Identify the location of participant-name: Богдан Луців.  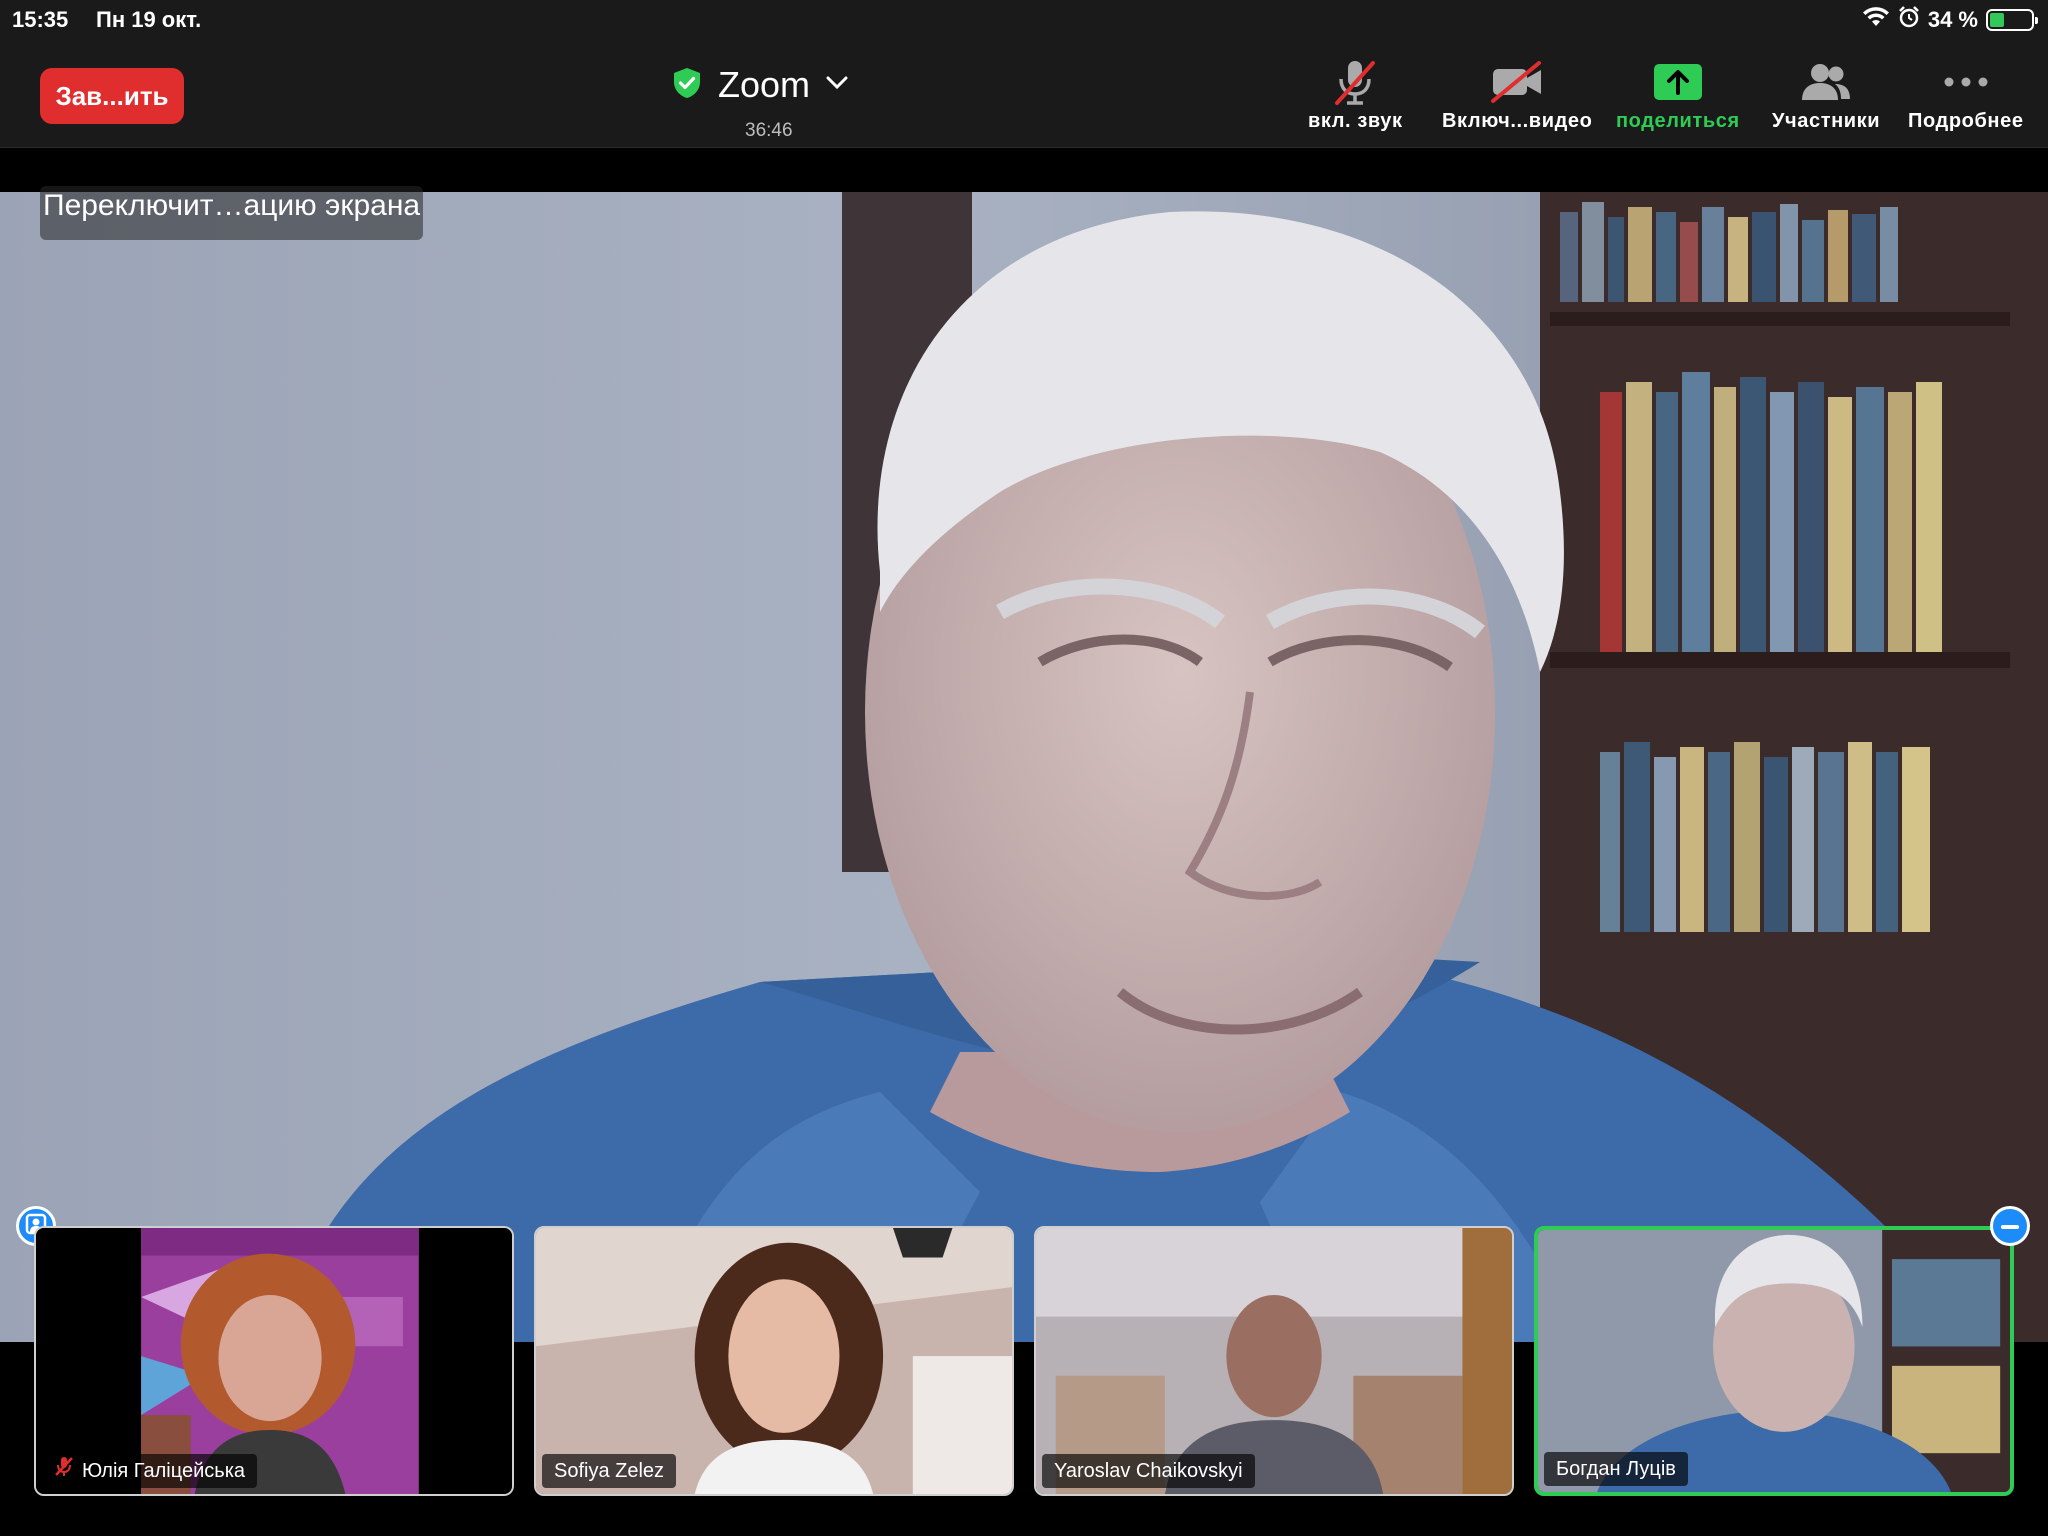
(1616, 1469).